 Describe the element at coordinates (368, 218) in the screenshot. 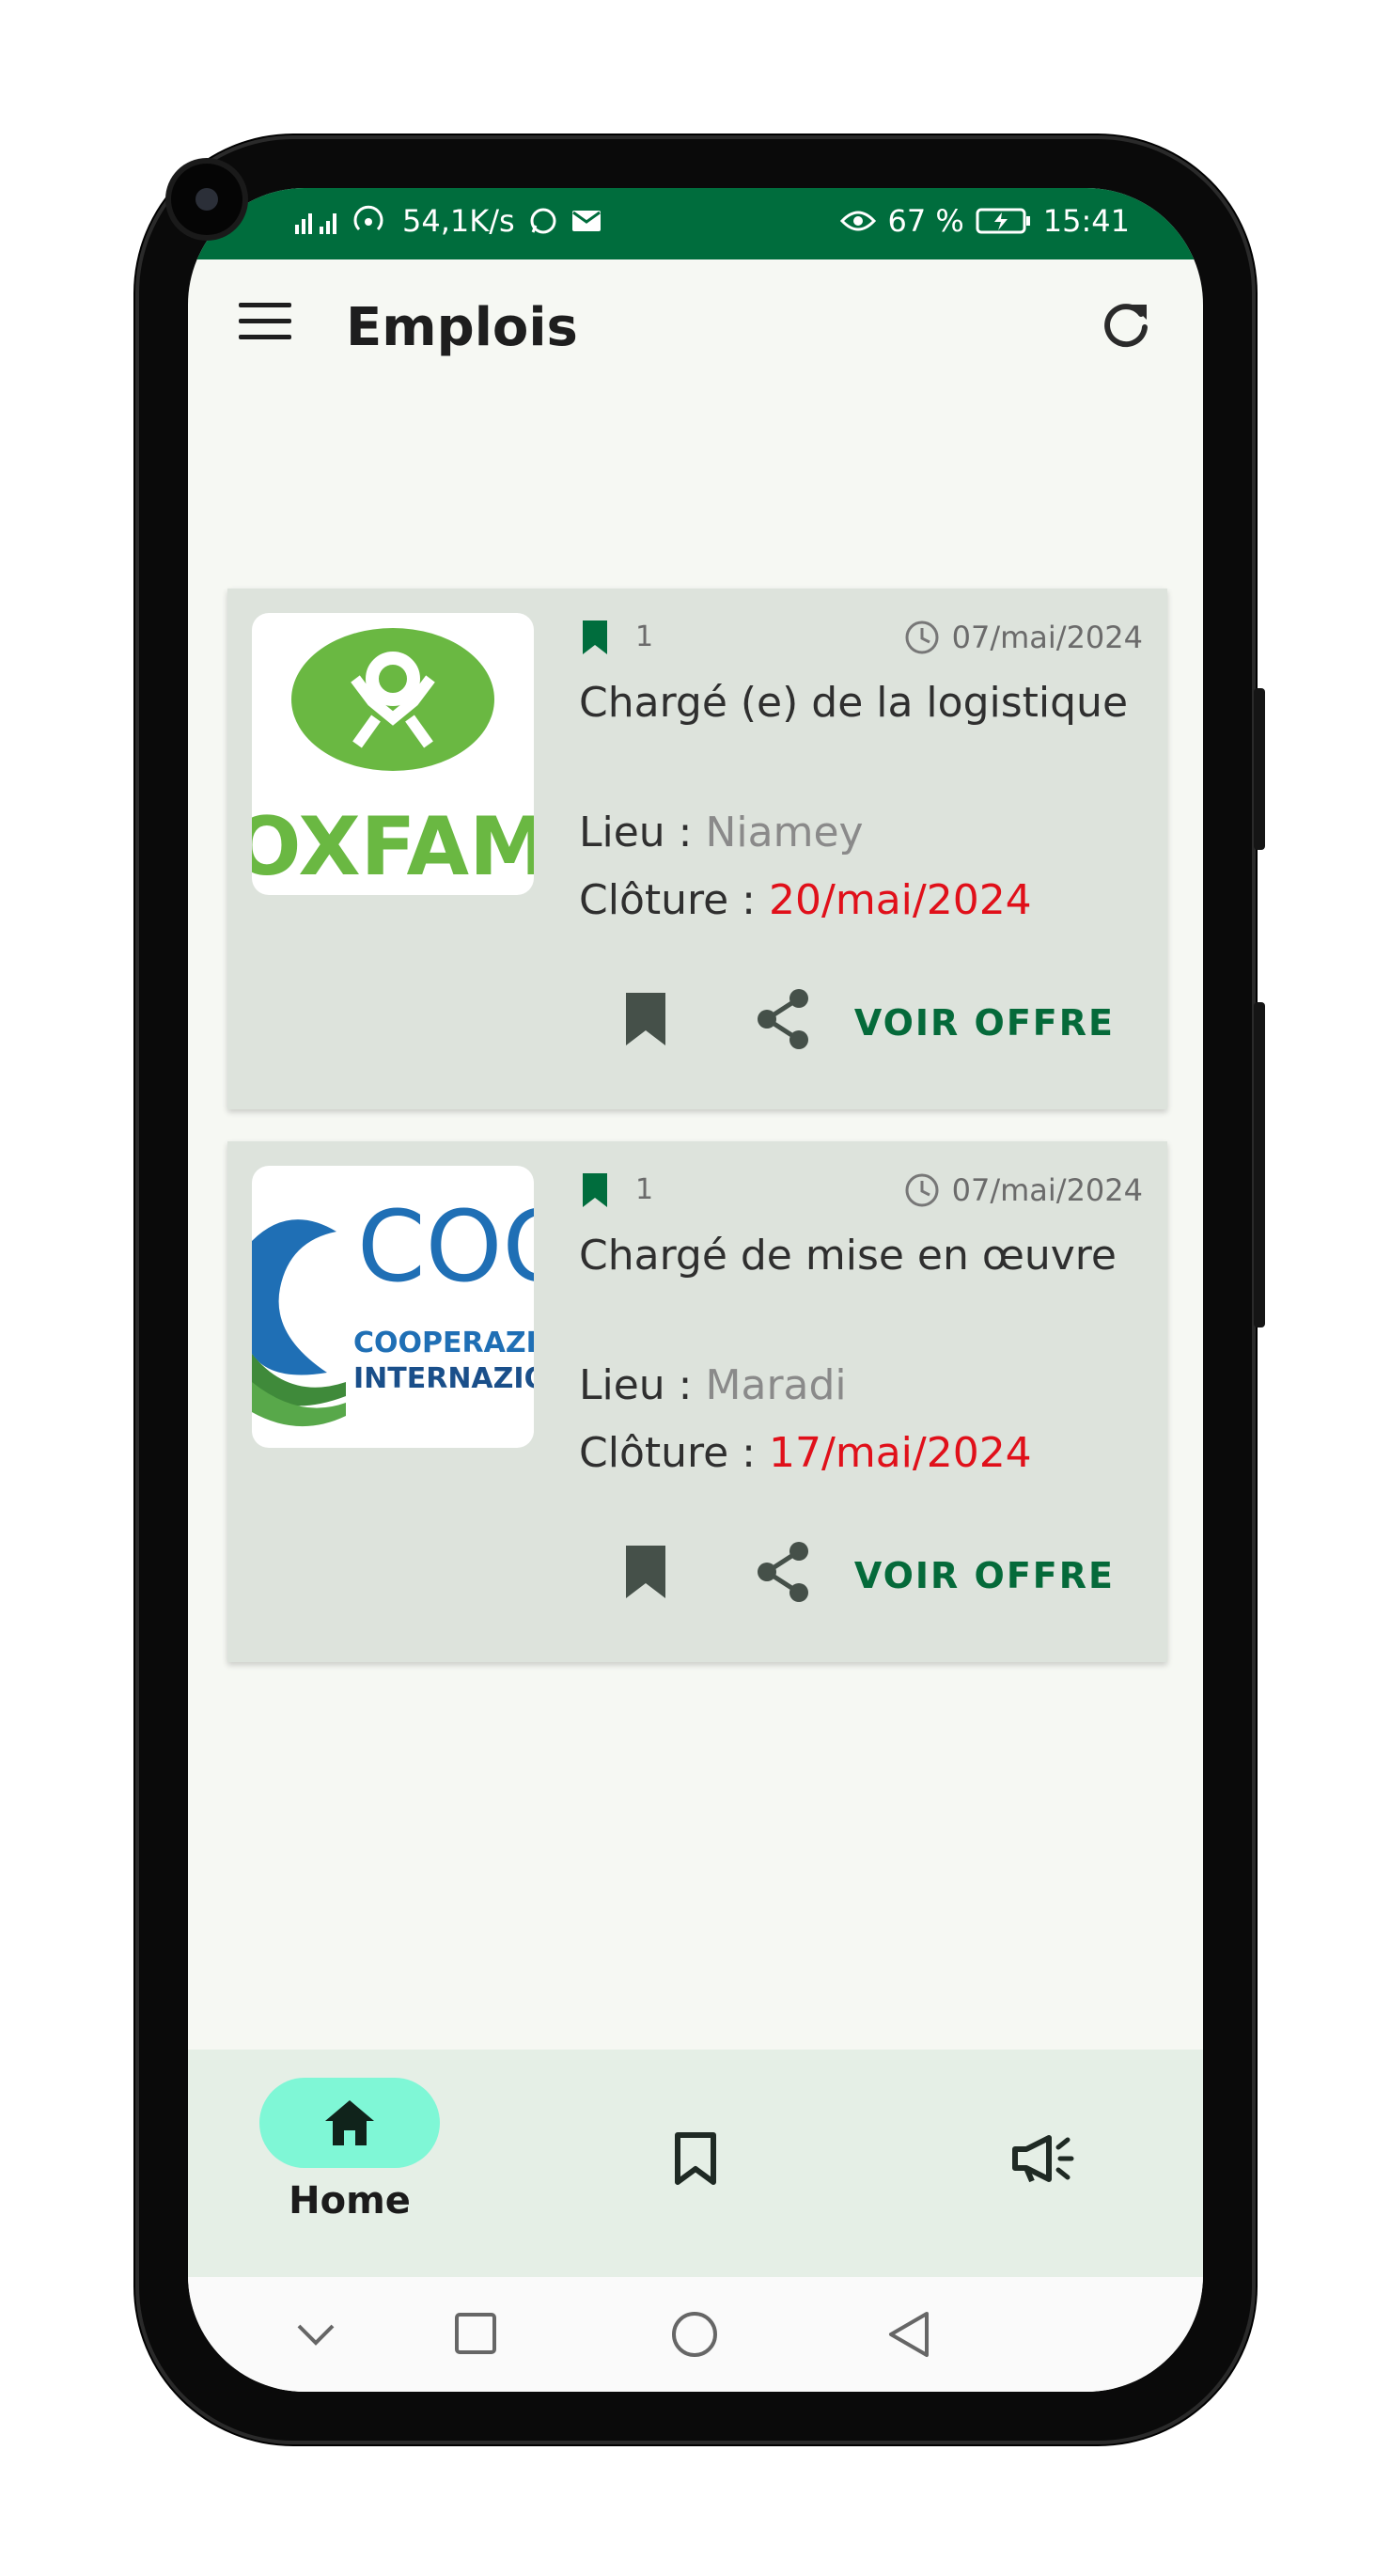

I see `hotspot-icon` at that location.